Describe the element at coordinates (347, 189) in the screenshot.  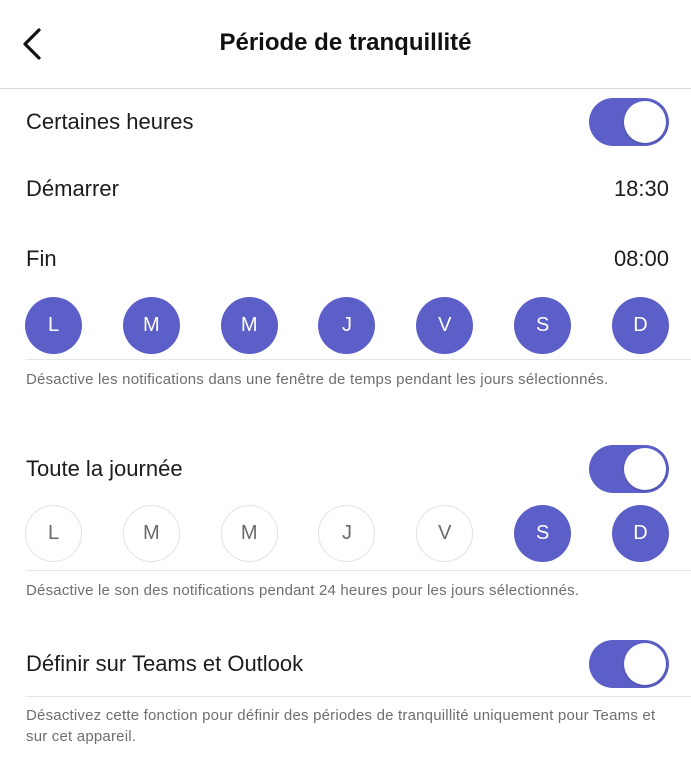
I see `start-time-row: Démarrer 18:30` at that location.